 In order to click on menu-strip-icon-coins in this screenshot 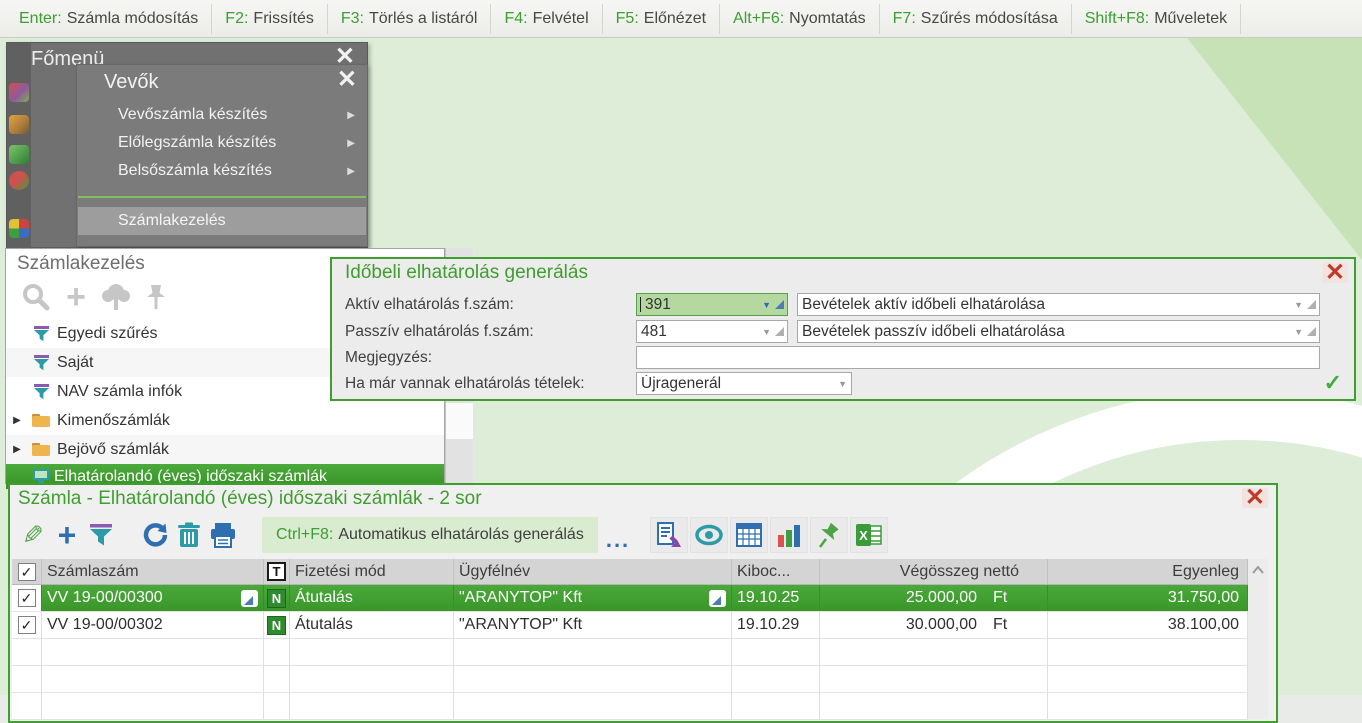, I will do `click(19, 180)`.